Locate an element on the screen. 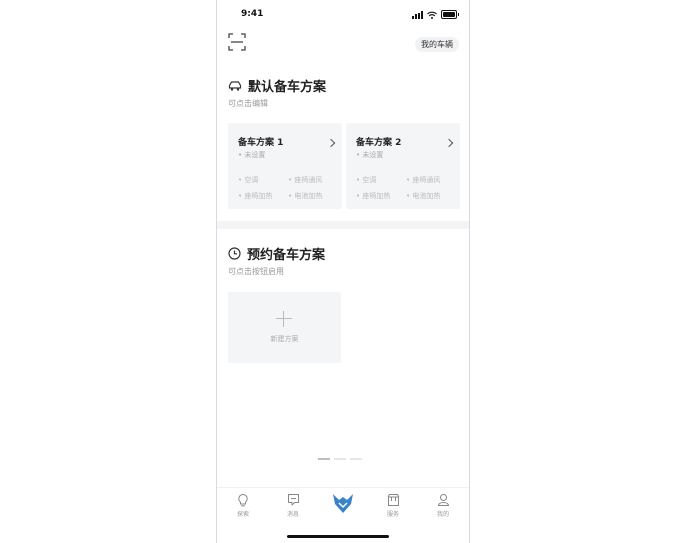 Image resolution: width=685 pixels, height=543 pixels. my-vehicle-button: 我的车辆 is located at coordinates (437, 44).